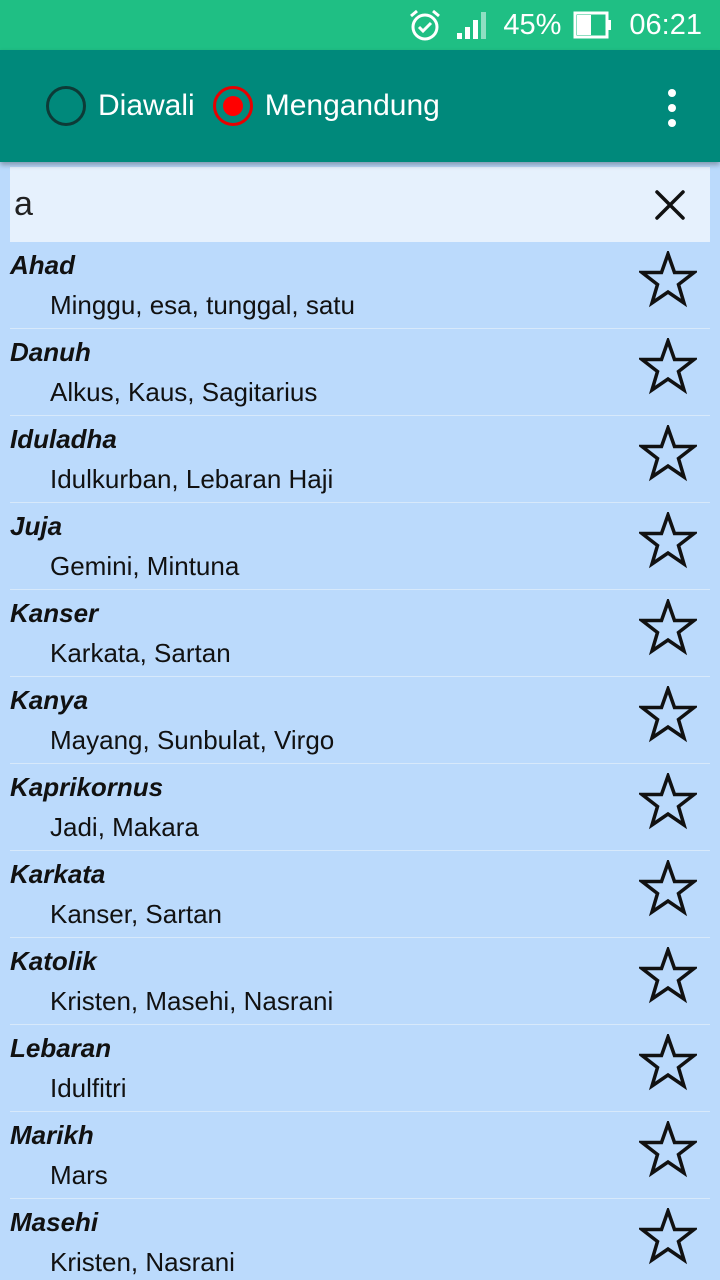 Image resolution: width=720 pixels, height=1280 pixels. What do you see at coordinates (360, 1239) in the screenshot?
I see `list-item: Masehi Kristen, Nasrani` at bounding box center [360, 1239].